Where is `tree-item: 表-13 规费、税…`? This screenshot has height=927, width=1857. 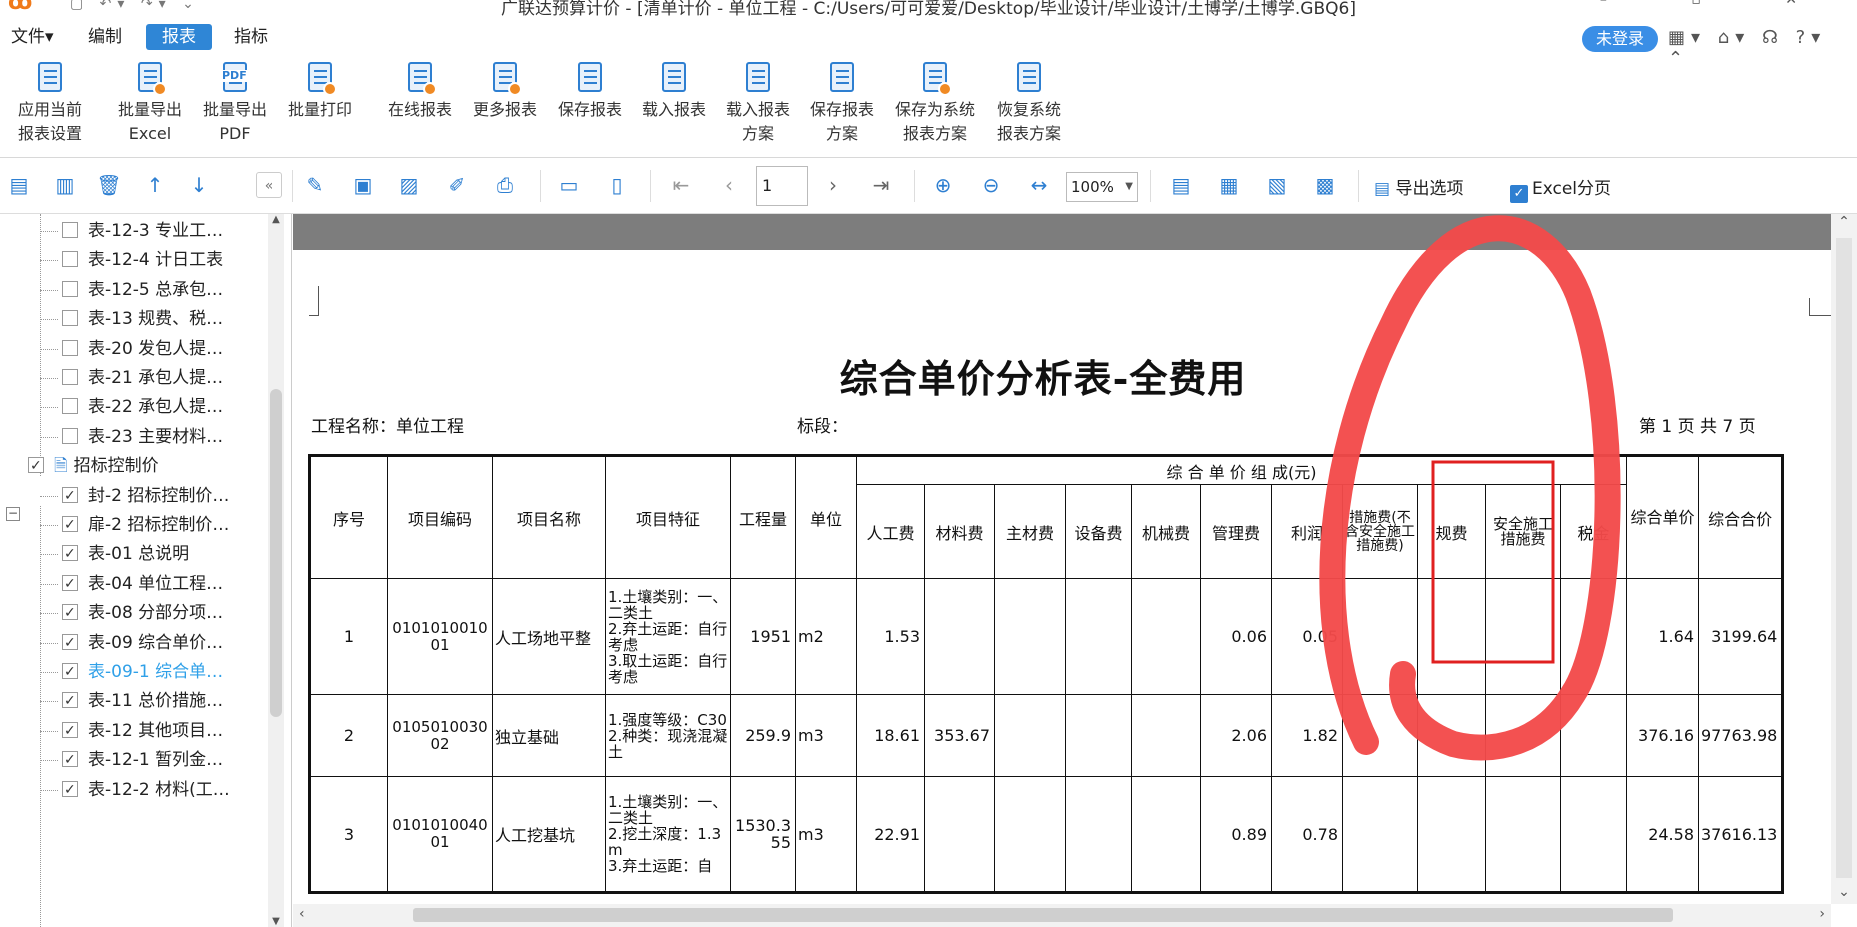
tree-item: 表-13 规费、税… is located at coordinates (131, 319).